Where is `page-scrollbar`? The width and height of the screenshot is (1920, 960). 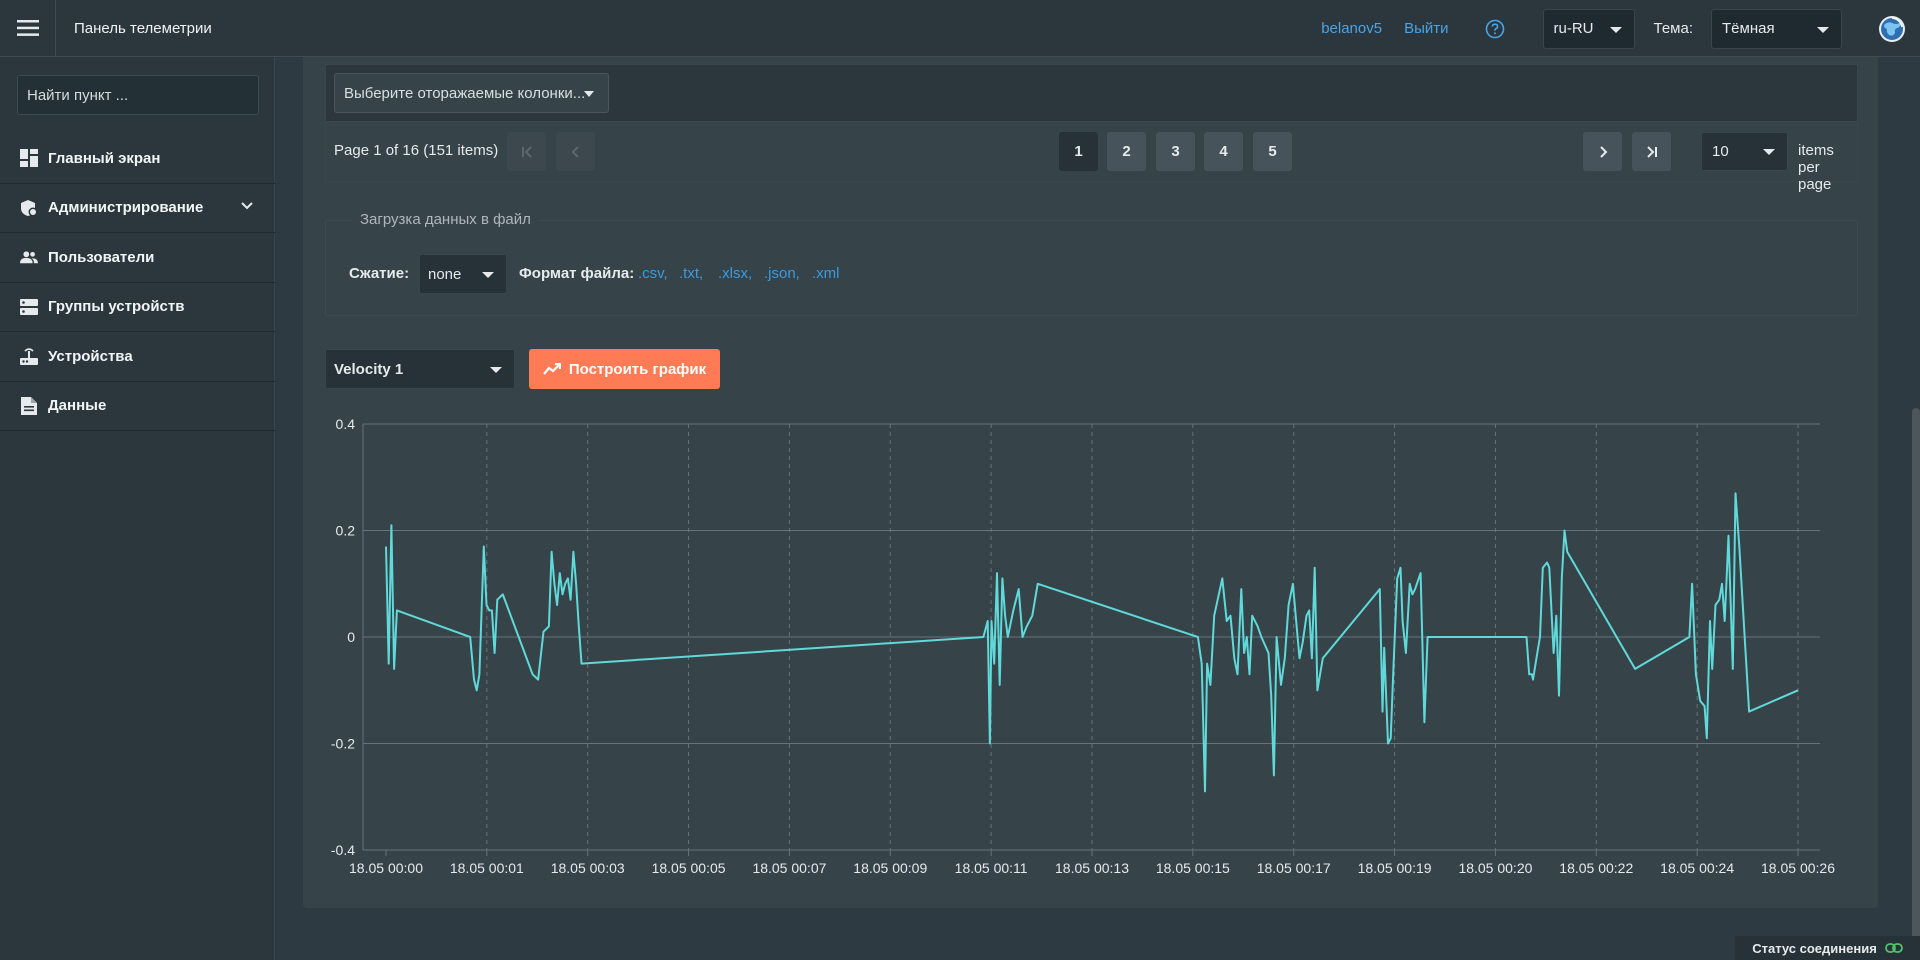
page-scrollbar is located at coordinates (1916, 684).